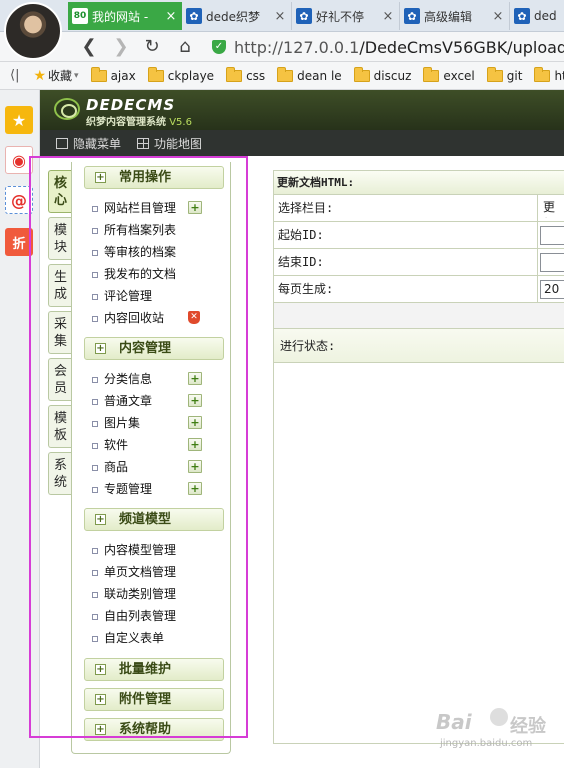  I want to click on menu-item-recycle-bin: 内容回收站 ✕, so click(157, 318).